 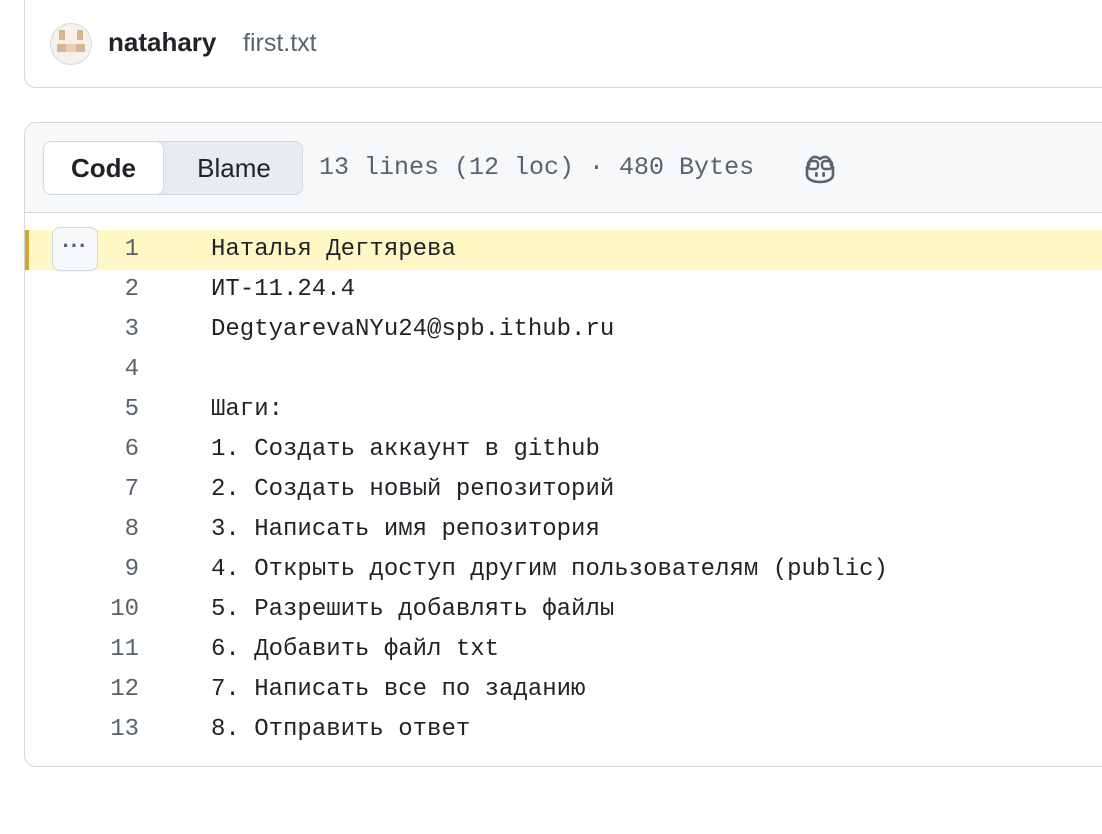 I want to click on file-info: 13 lines (12 loc) · 480 Bytes, so click(x=537, y=167).